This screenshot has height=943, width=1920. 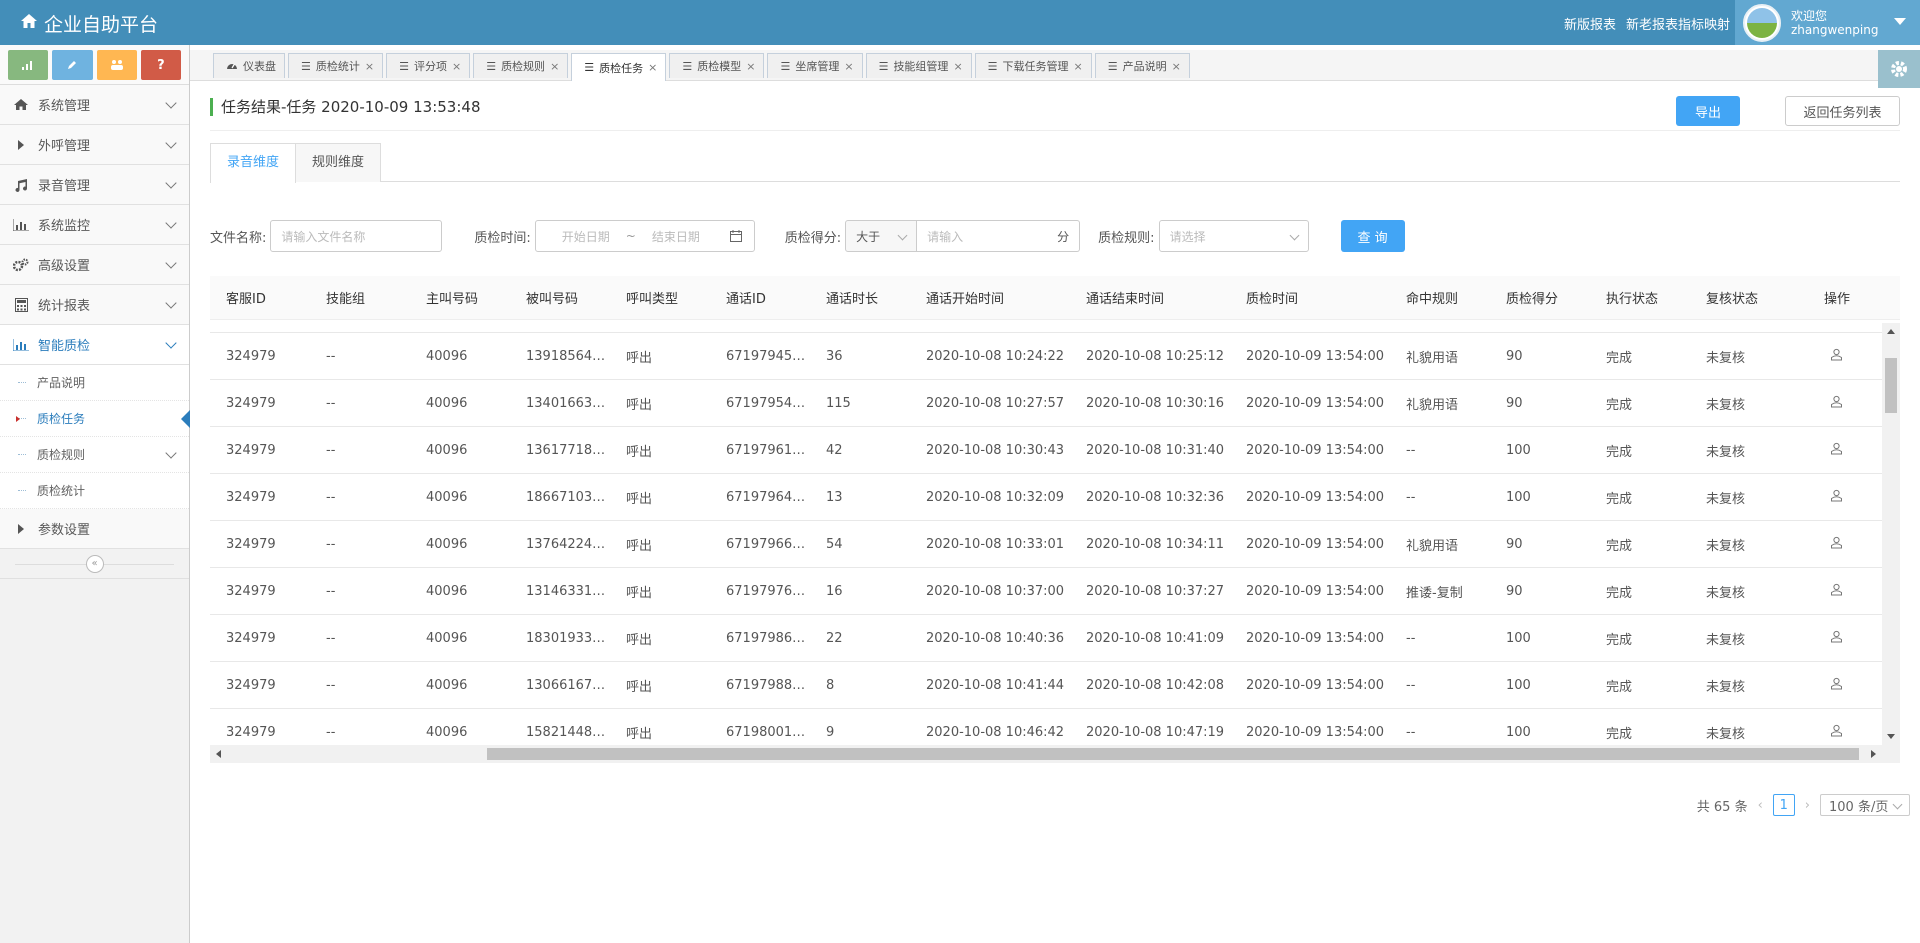 I want to click on top-navbar: 企业自助平台 新版报表 新老报表指标映射 欢迎您 zhangwenping, so click(x=960, y=22).